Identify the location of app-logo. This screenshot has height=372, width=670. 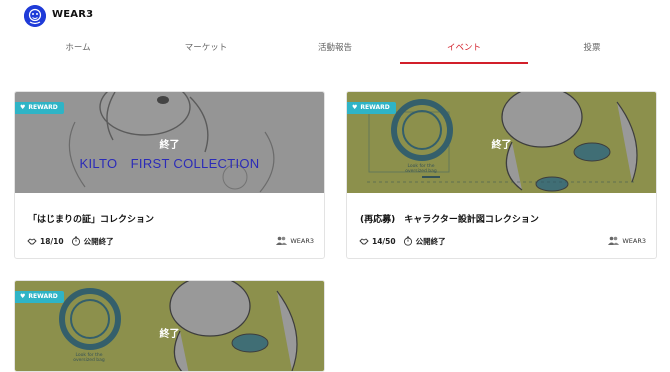
(35, 16).